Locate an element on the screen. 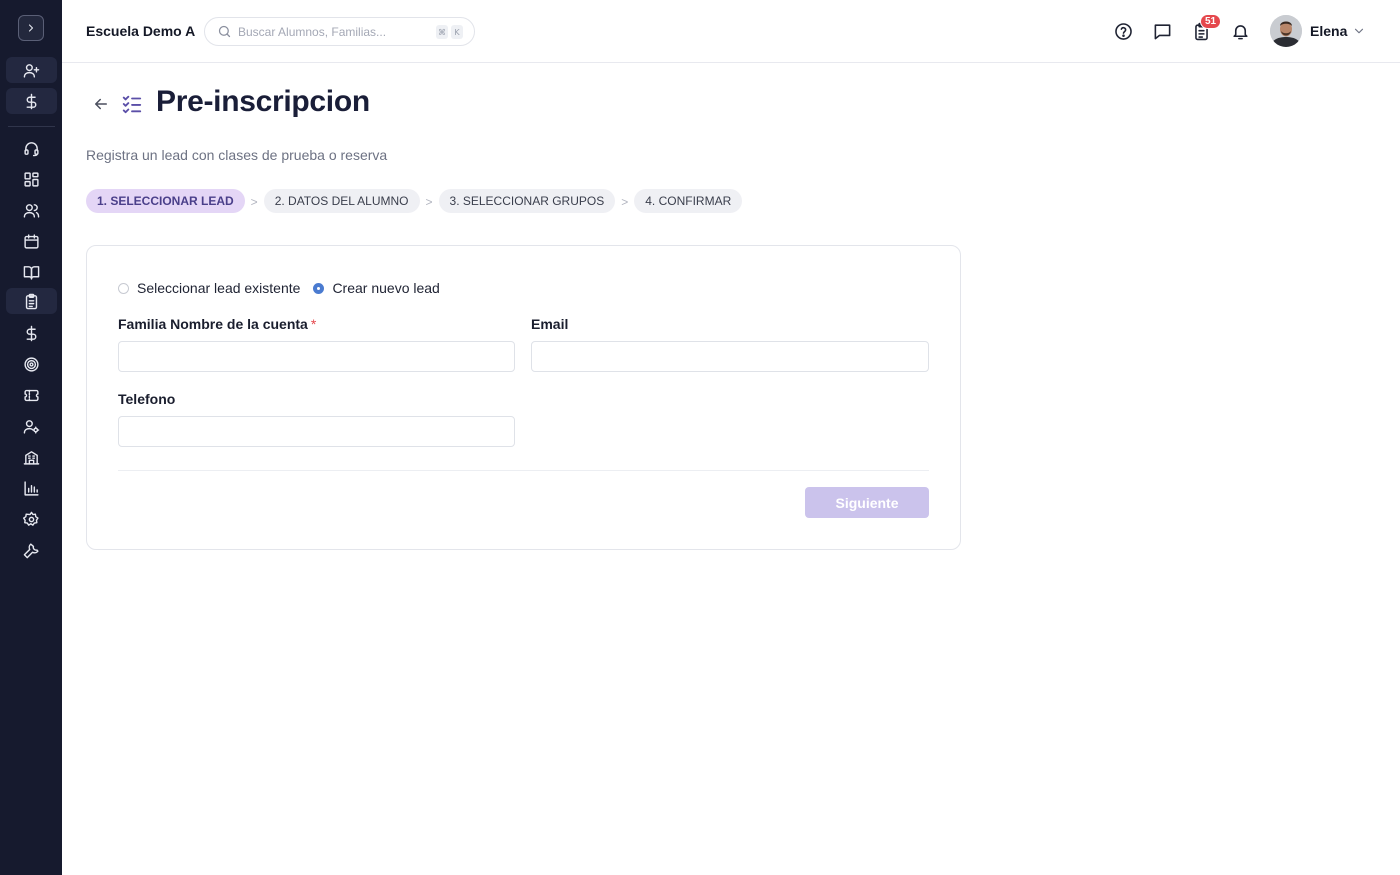 The image size is (1400, 875). back-arrow-icon is located at coordinates (101, 104).